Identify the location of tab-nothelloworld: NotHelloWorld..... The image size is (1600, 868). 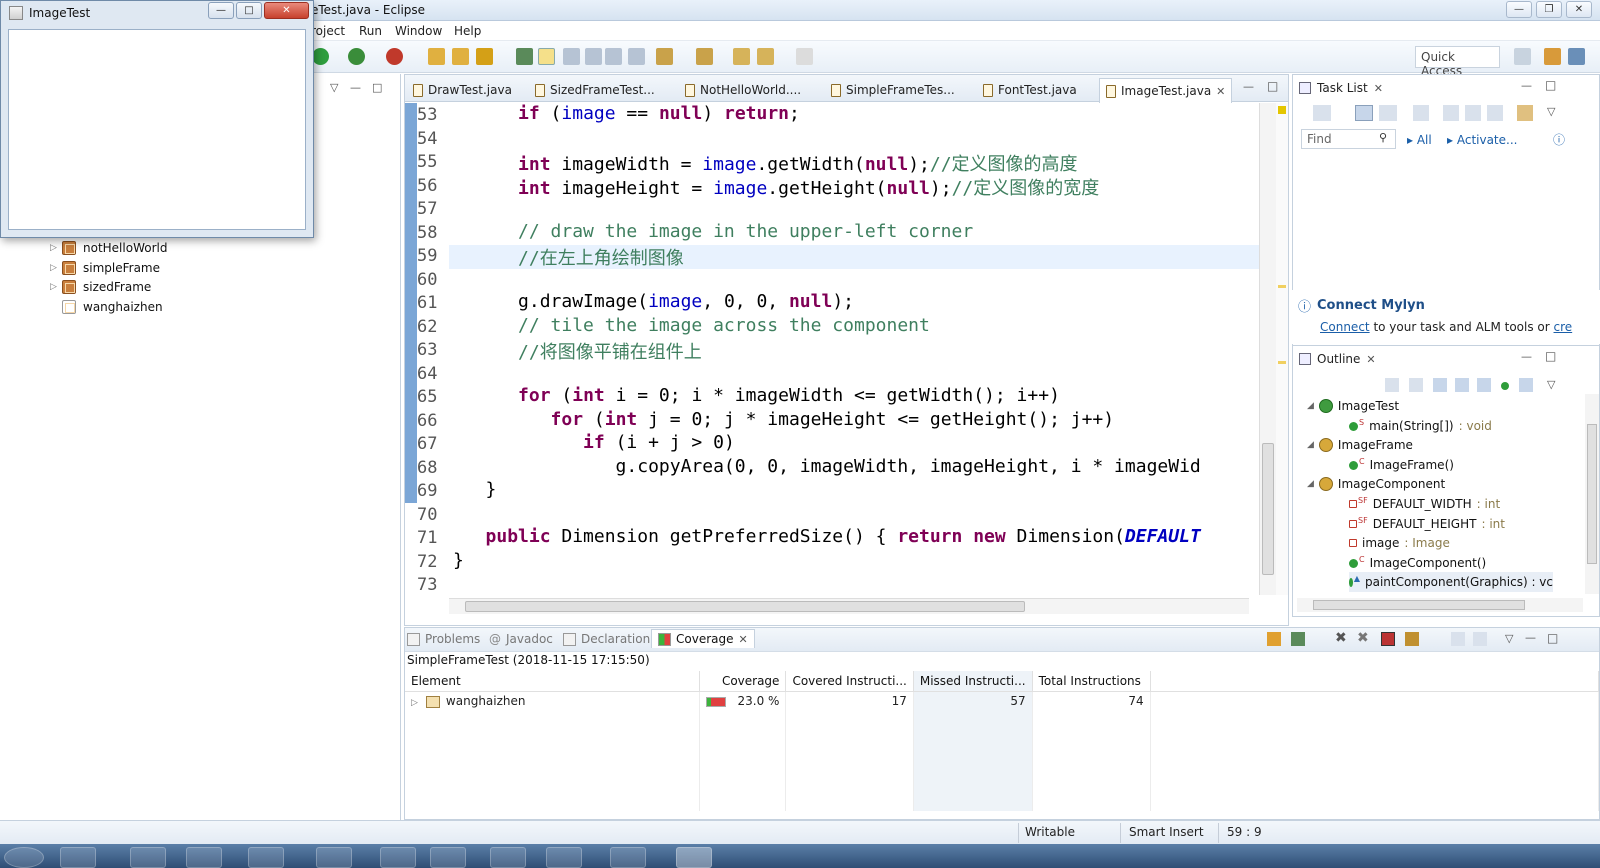
(743, 90).